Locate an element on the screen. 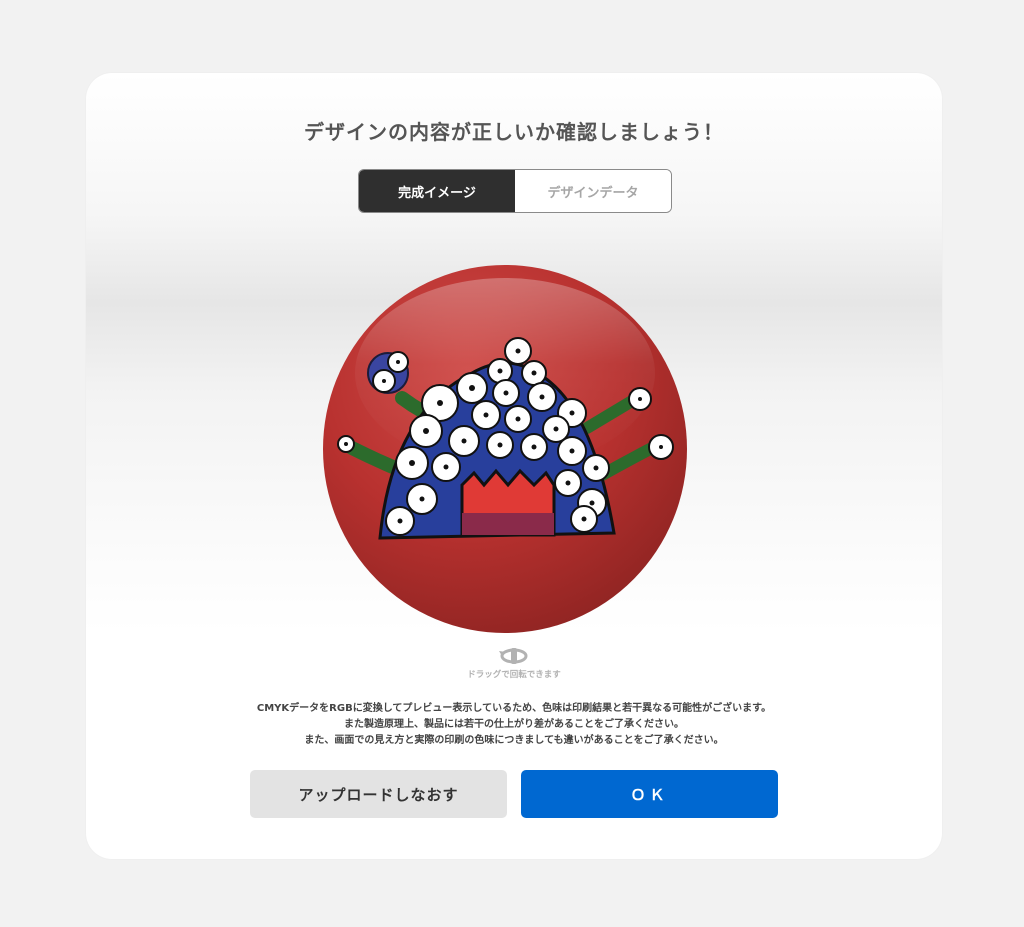 This screenshot has height=927, width=1024. ok-button: ＯＫ is located at coordinates (649, 794).